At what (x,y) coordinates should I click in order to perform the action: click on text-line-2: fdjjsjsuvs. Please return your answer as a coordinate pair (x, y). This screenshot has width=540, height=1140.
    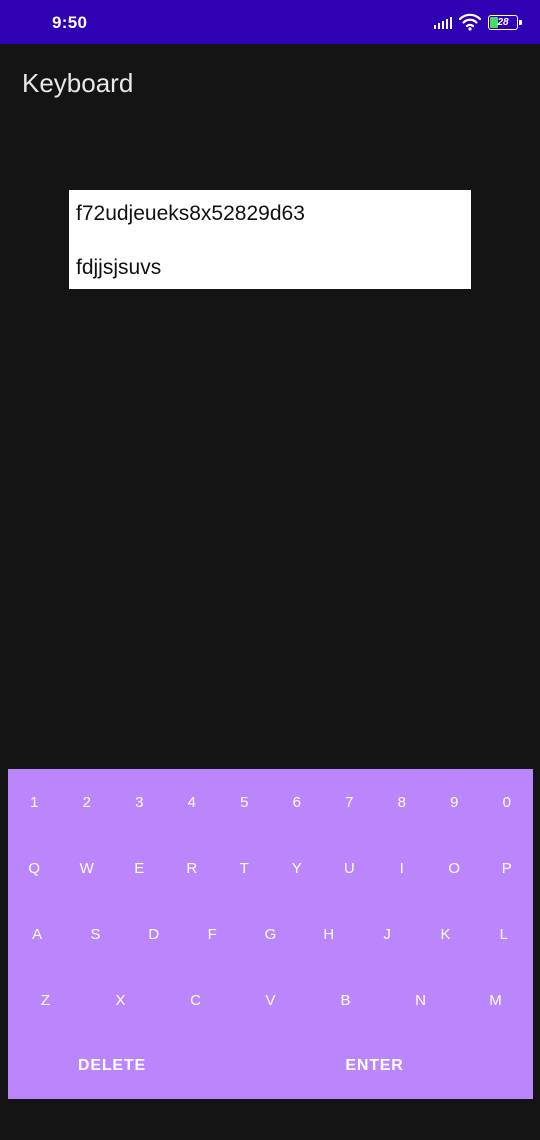
    Looking at the image, I should click on (119, 267).